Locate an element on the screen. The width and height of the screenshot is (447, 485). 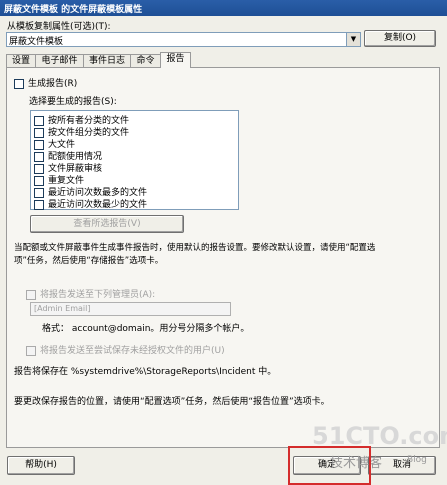
copy-button: 复制(O) is located at coordinates (400, 38).